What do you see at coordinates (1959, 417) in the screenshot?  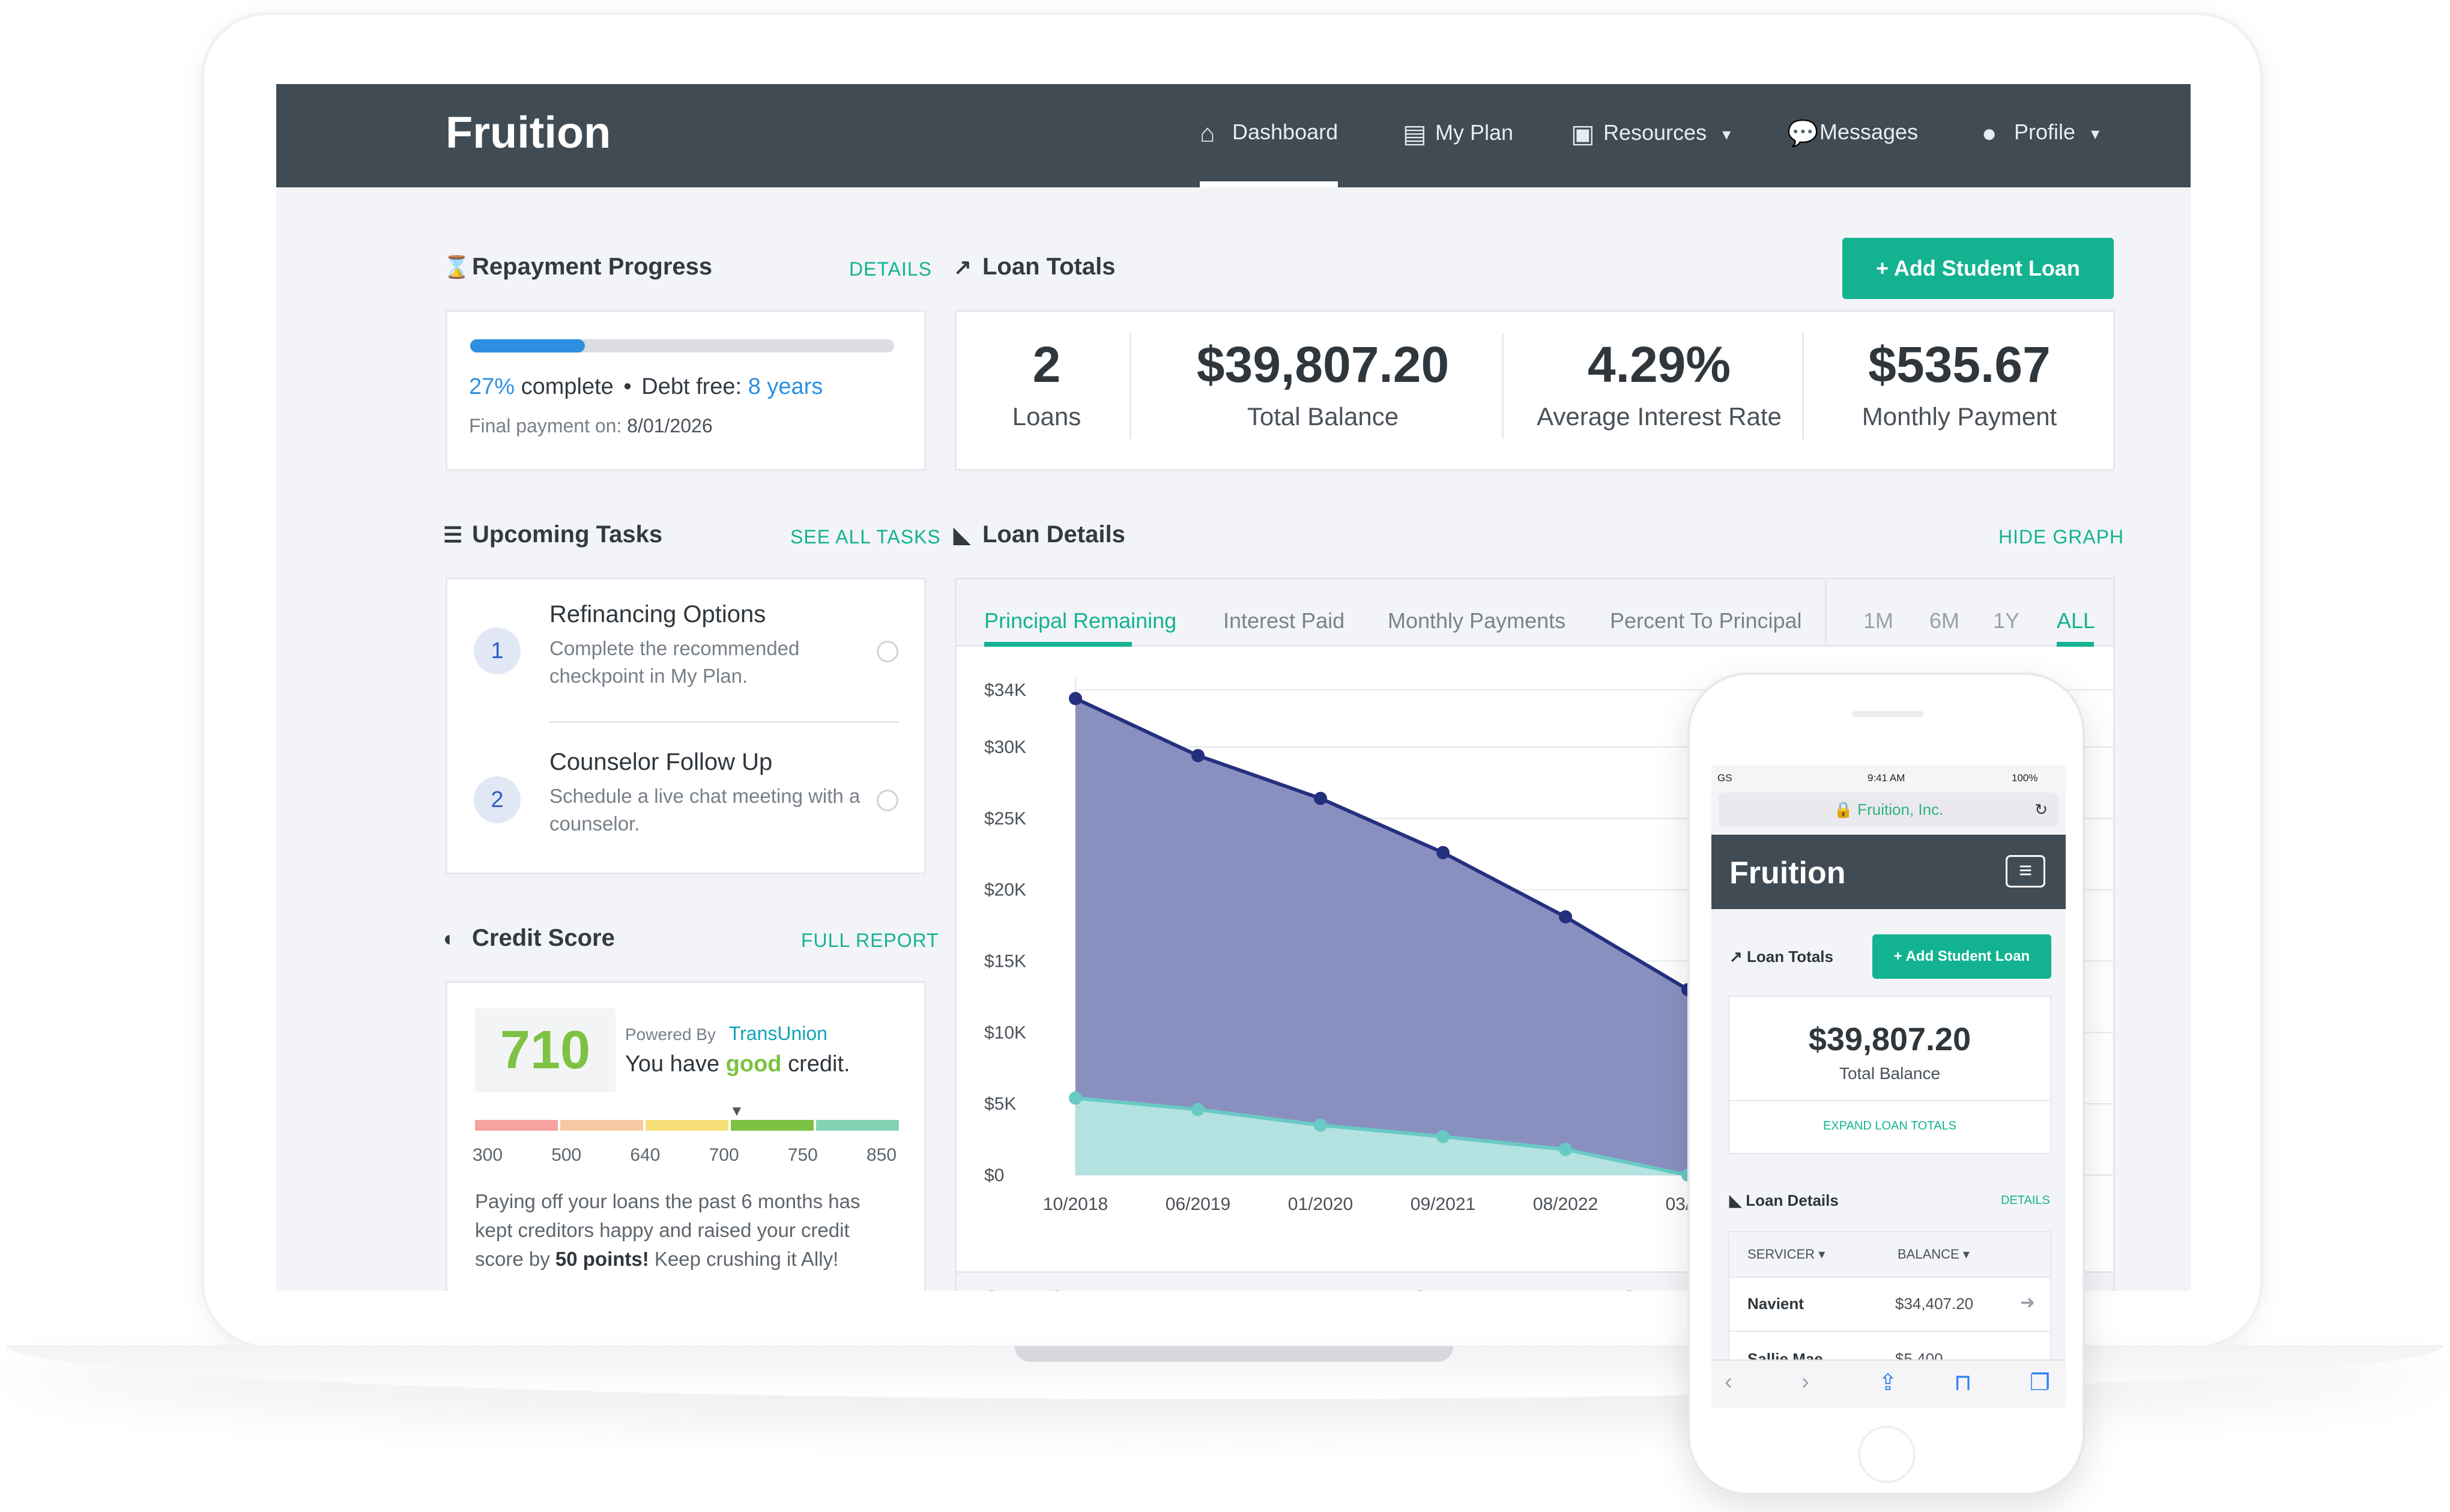 I see `stat-label: Monthly Payment` at bounding box center [1959, 417].